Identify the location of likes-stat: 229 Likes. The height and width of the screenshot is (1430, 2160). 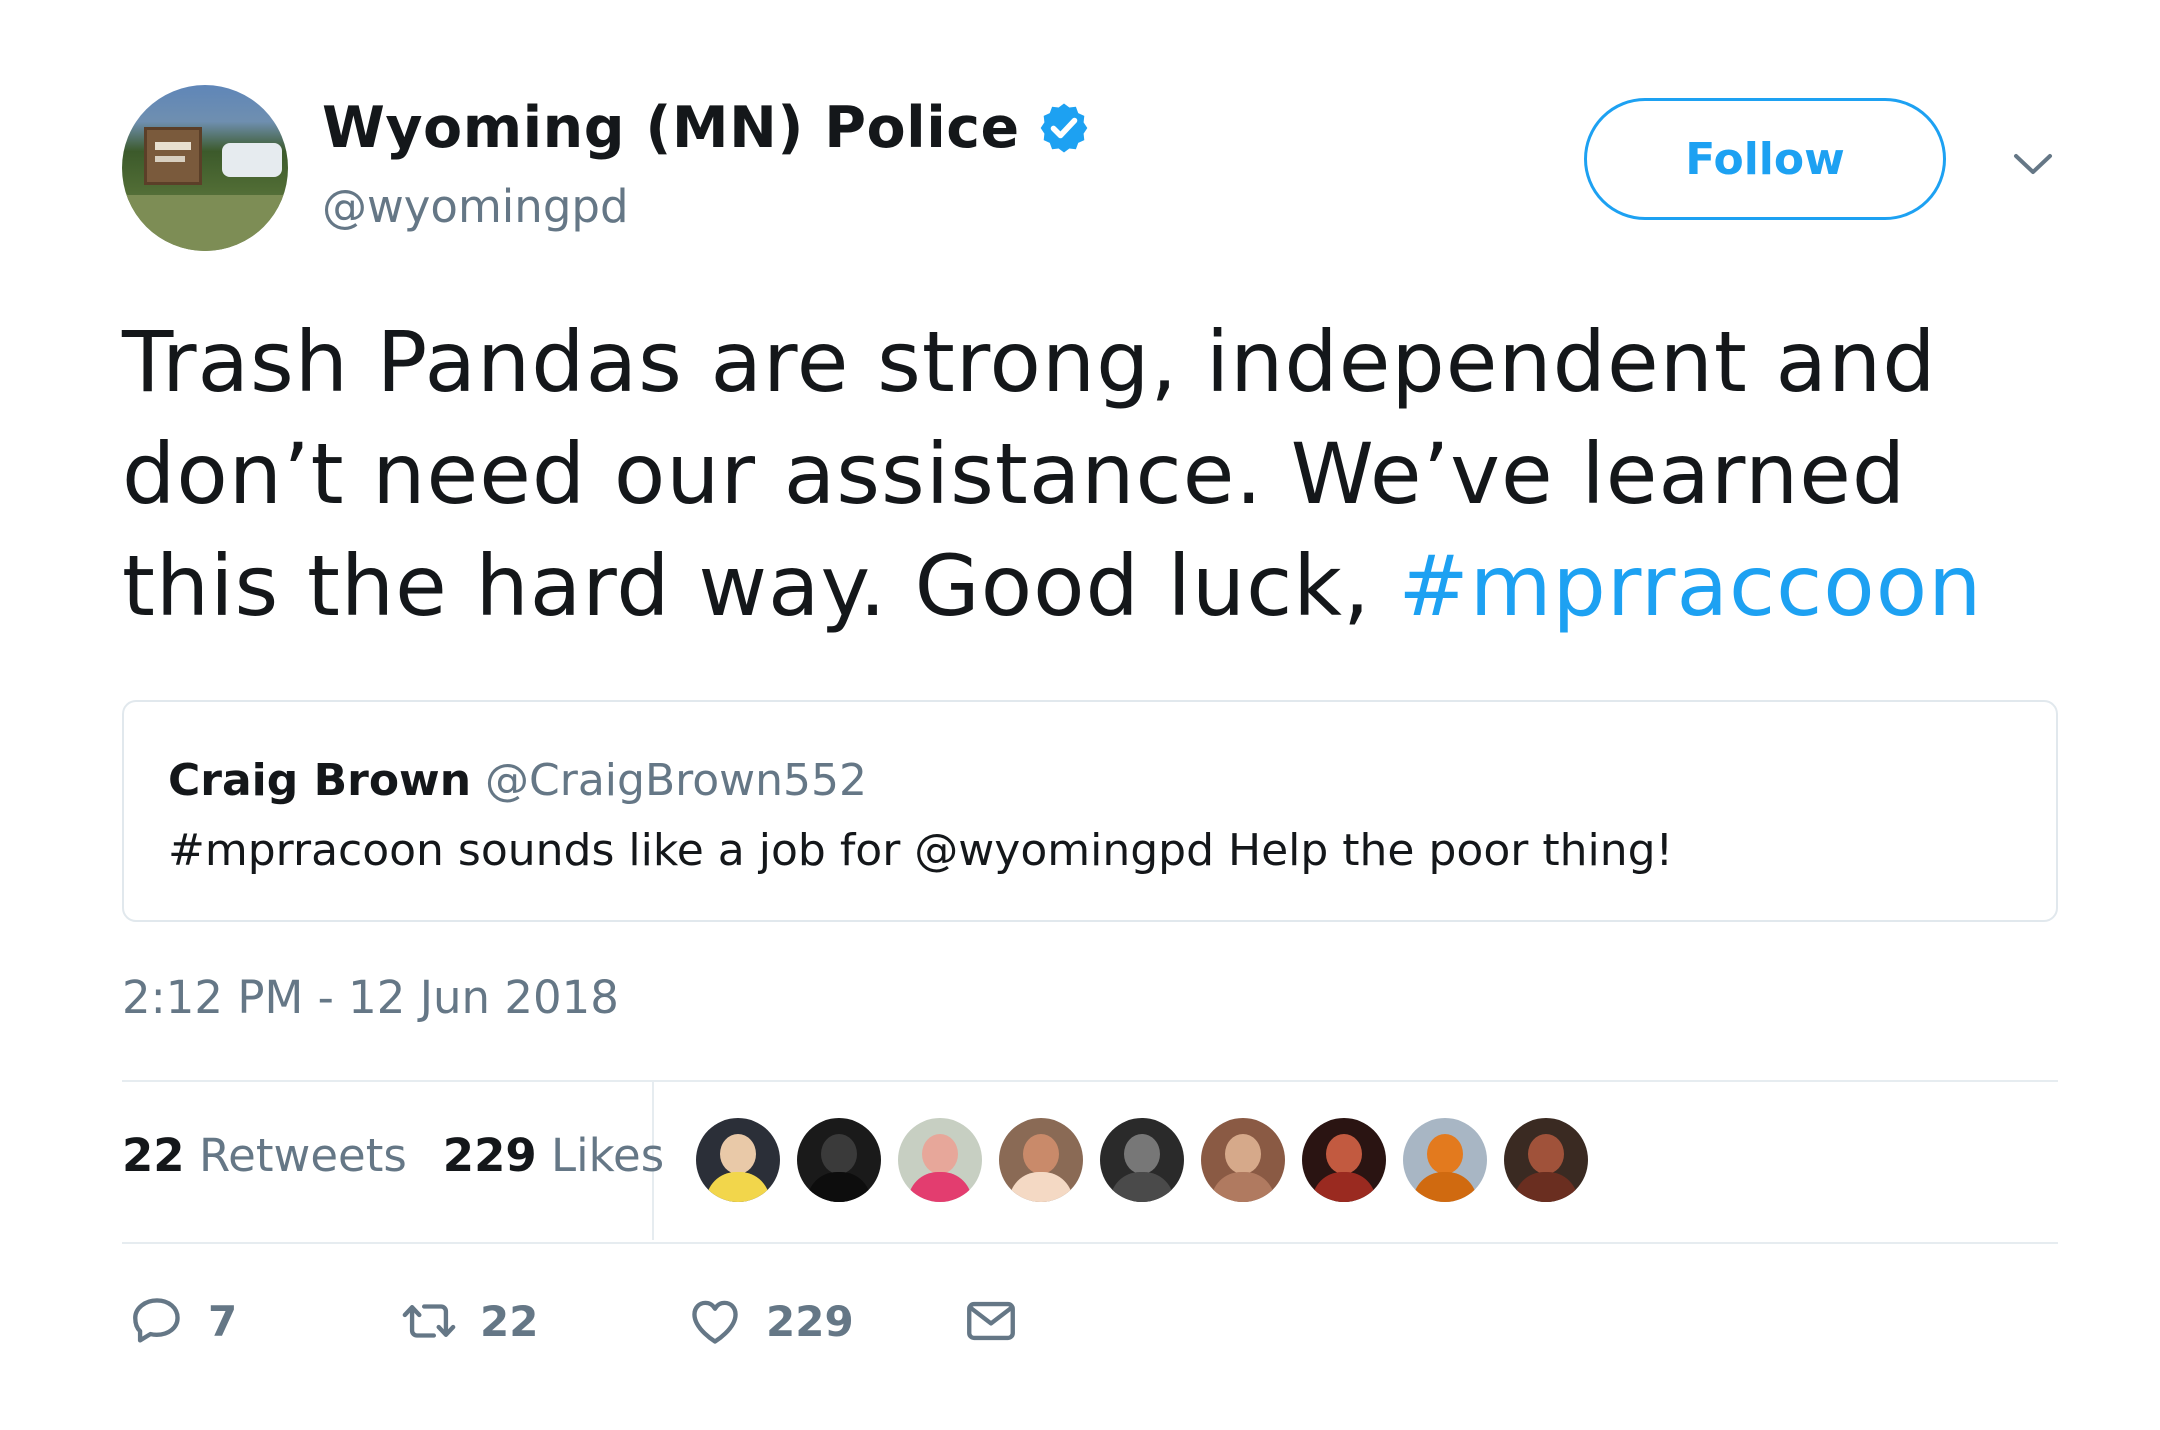
(553, 1155).